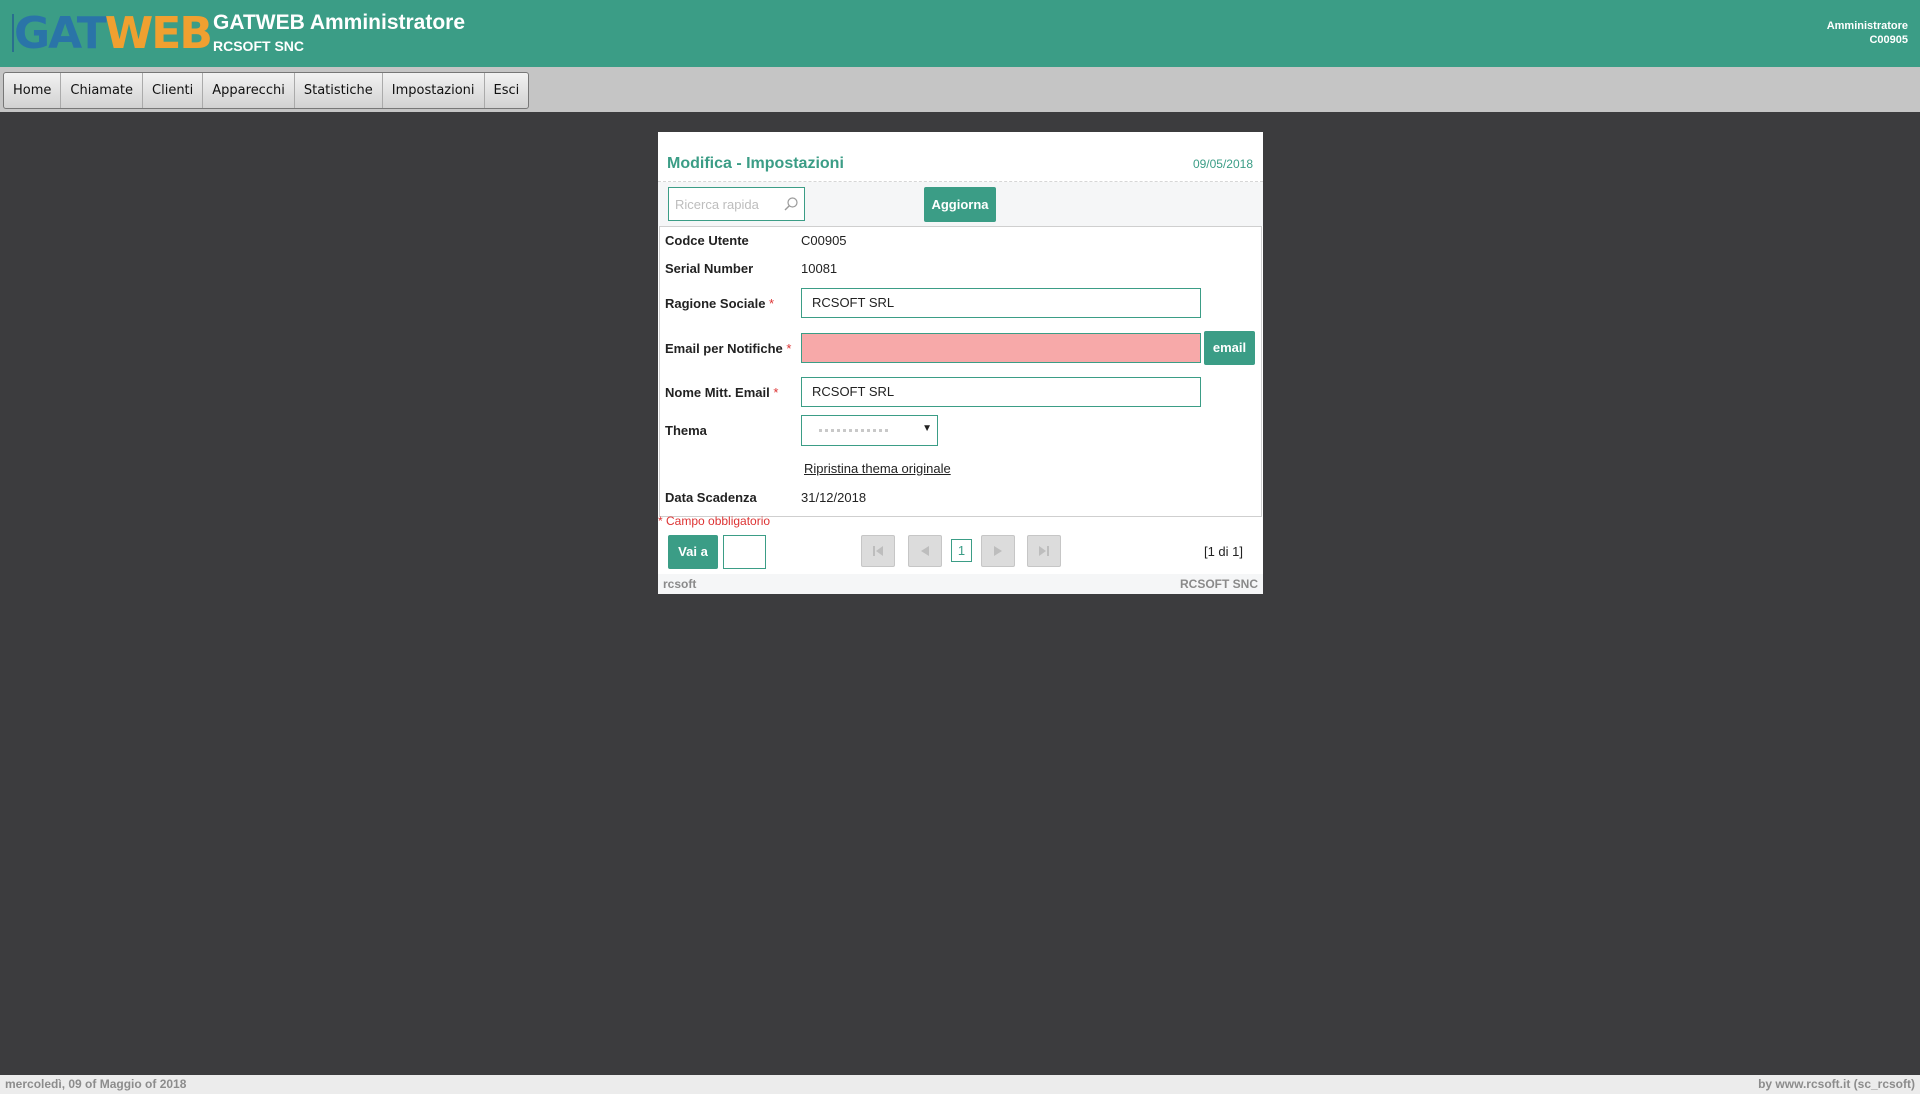  Describe the element at coordinates (755, 163) in the screenshot. I see `panel-title: Modifica - Impostazioni` at that location.